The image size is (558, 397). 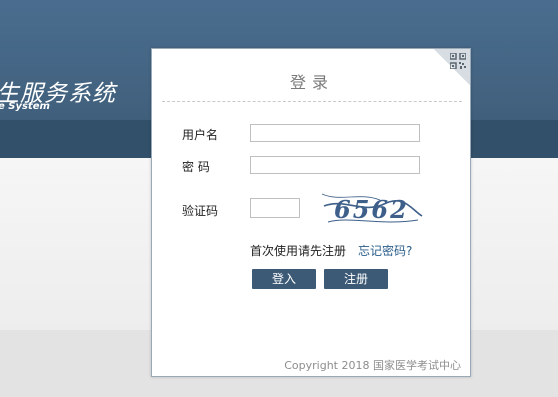 What do you see at coordinates (200, 211) in the screenshot?
I see `captcha-label: 验证码` at bounding box center [200, 211].